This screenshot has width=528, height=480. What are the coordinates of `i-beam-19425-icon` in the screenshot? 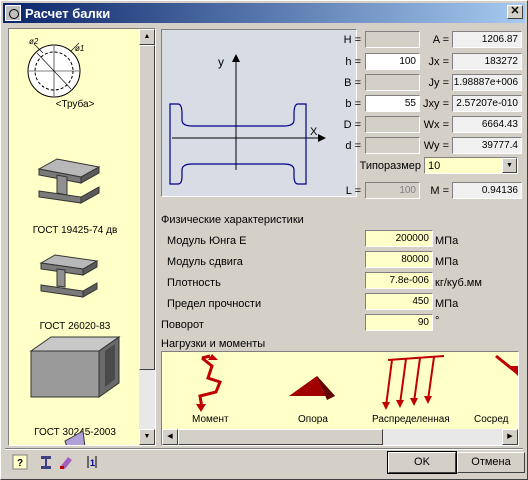 It's located at (69, 181).